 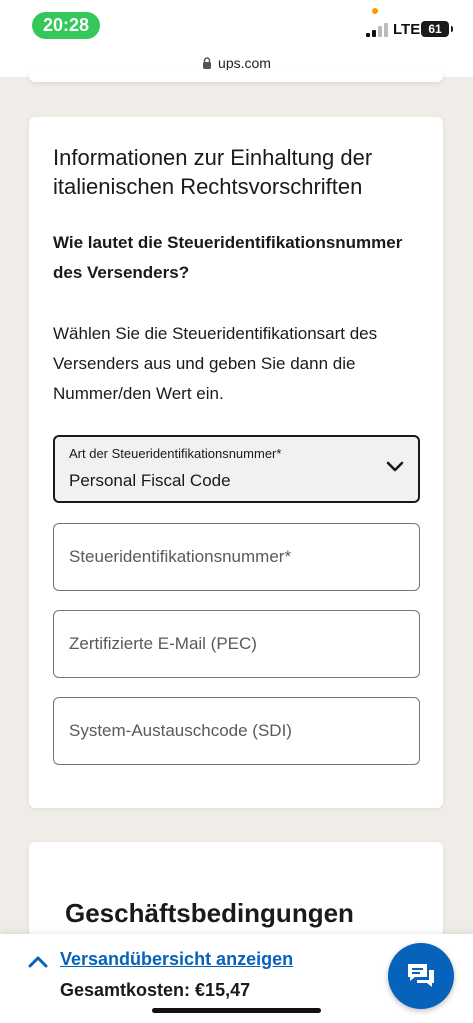 I want to click on lock-icon, so click(x=207, y=62).